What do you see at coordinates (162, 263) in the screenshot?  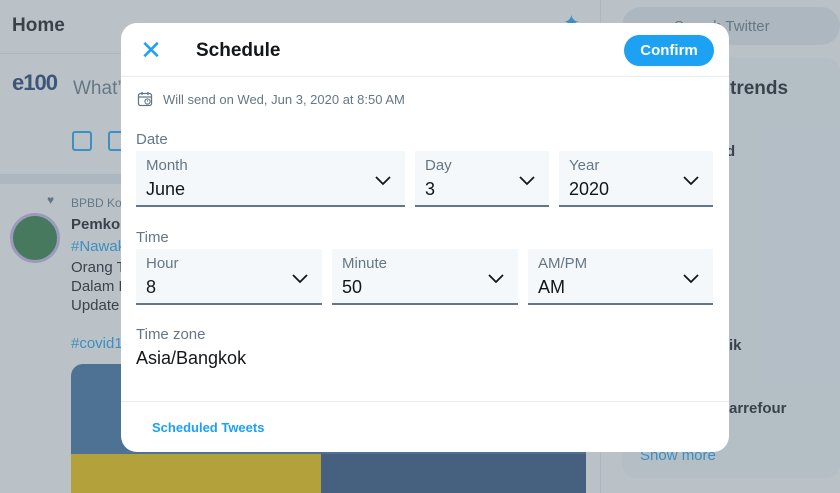 I see `hour-label: Hour` at bounding box center [162, 263].